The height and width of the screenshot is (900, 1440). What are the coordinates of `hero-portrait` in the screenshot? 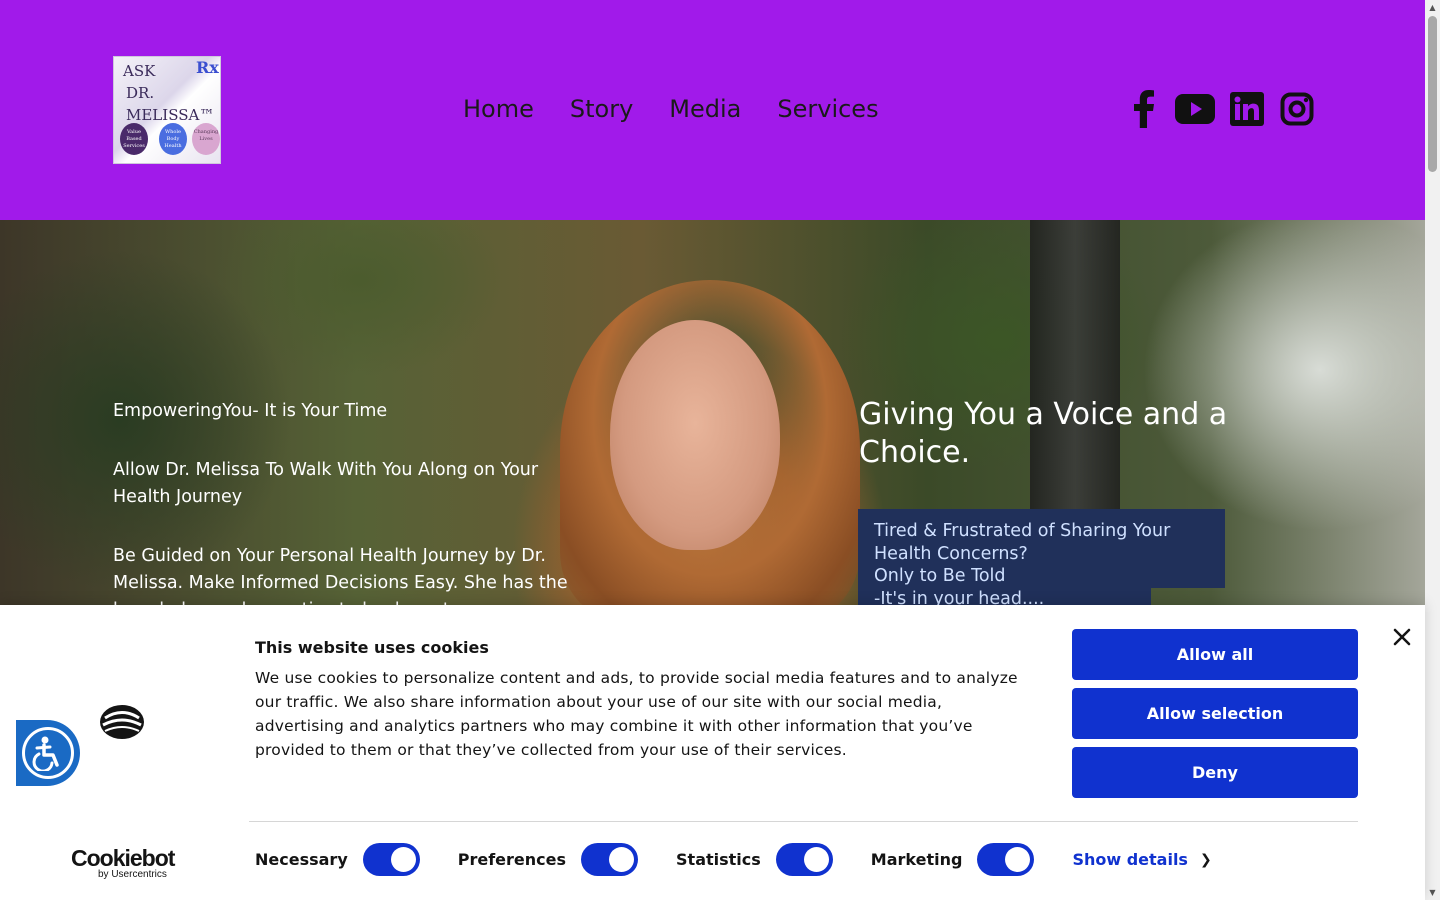 It's located at (695, 435).